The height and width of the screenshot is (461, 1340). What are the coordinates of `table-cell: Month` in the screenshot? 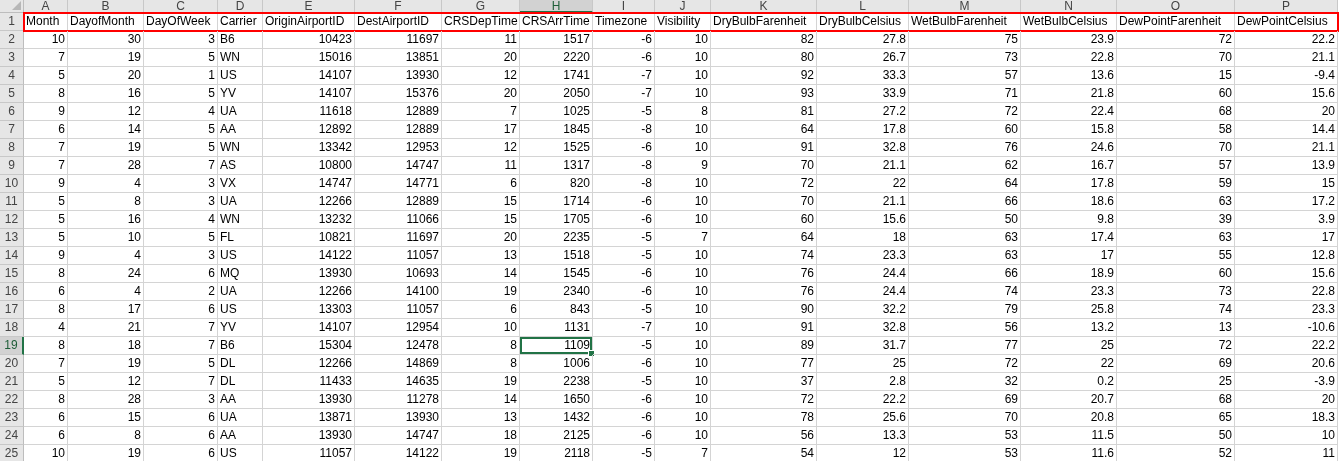 It's located at (46, 22).